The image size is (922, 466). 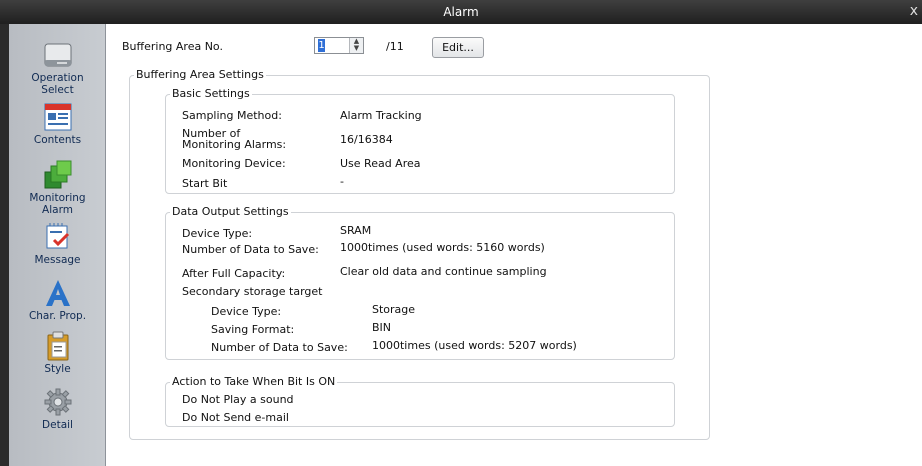 What do you see at coordinates (57, 198) in the screenshot?
I see `sidebar-item-label: Monitoring` at bounding box center [57, 198].